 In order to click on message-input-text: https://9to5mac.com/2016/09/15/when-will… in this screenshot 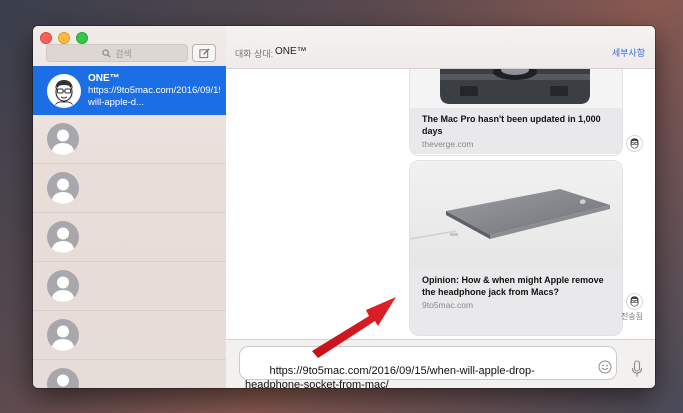, I will do `click(390, 376)`.